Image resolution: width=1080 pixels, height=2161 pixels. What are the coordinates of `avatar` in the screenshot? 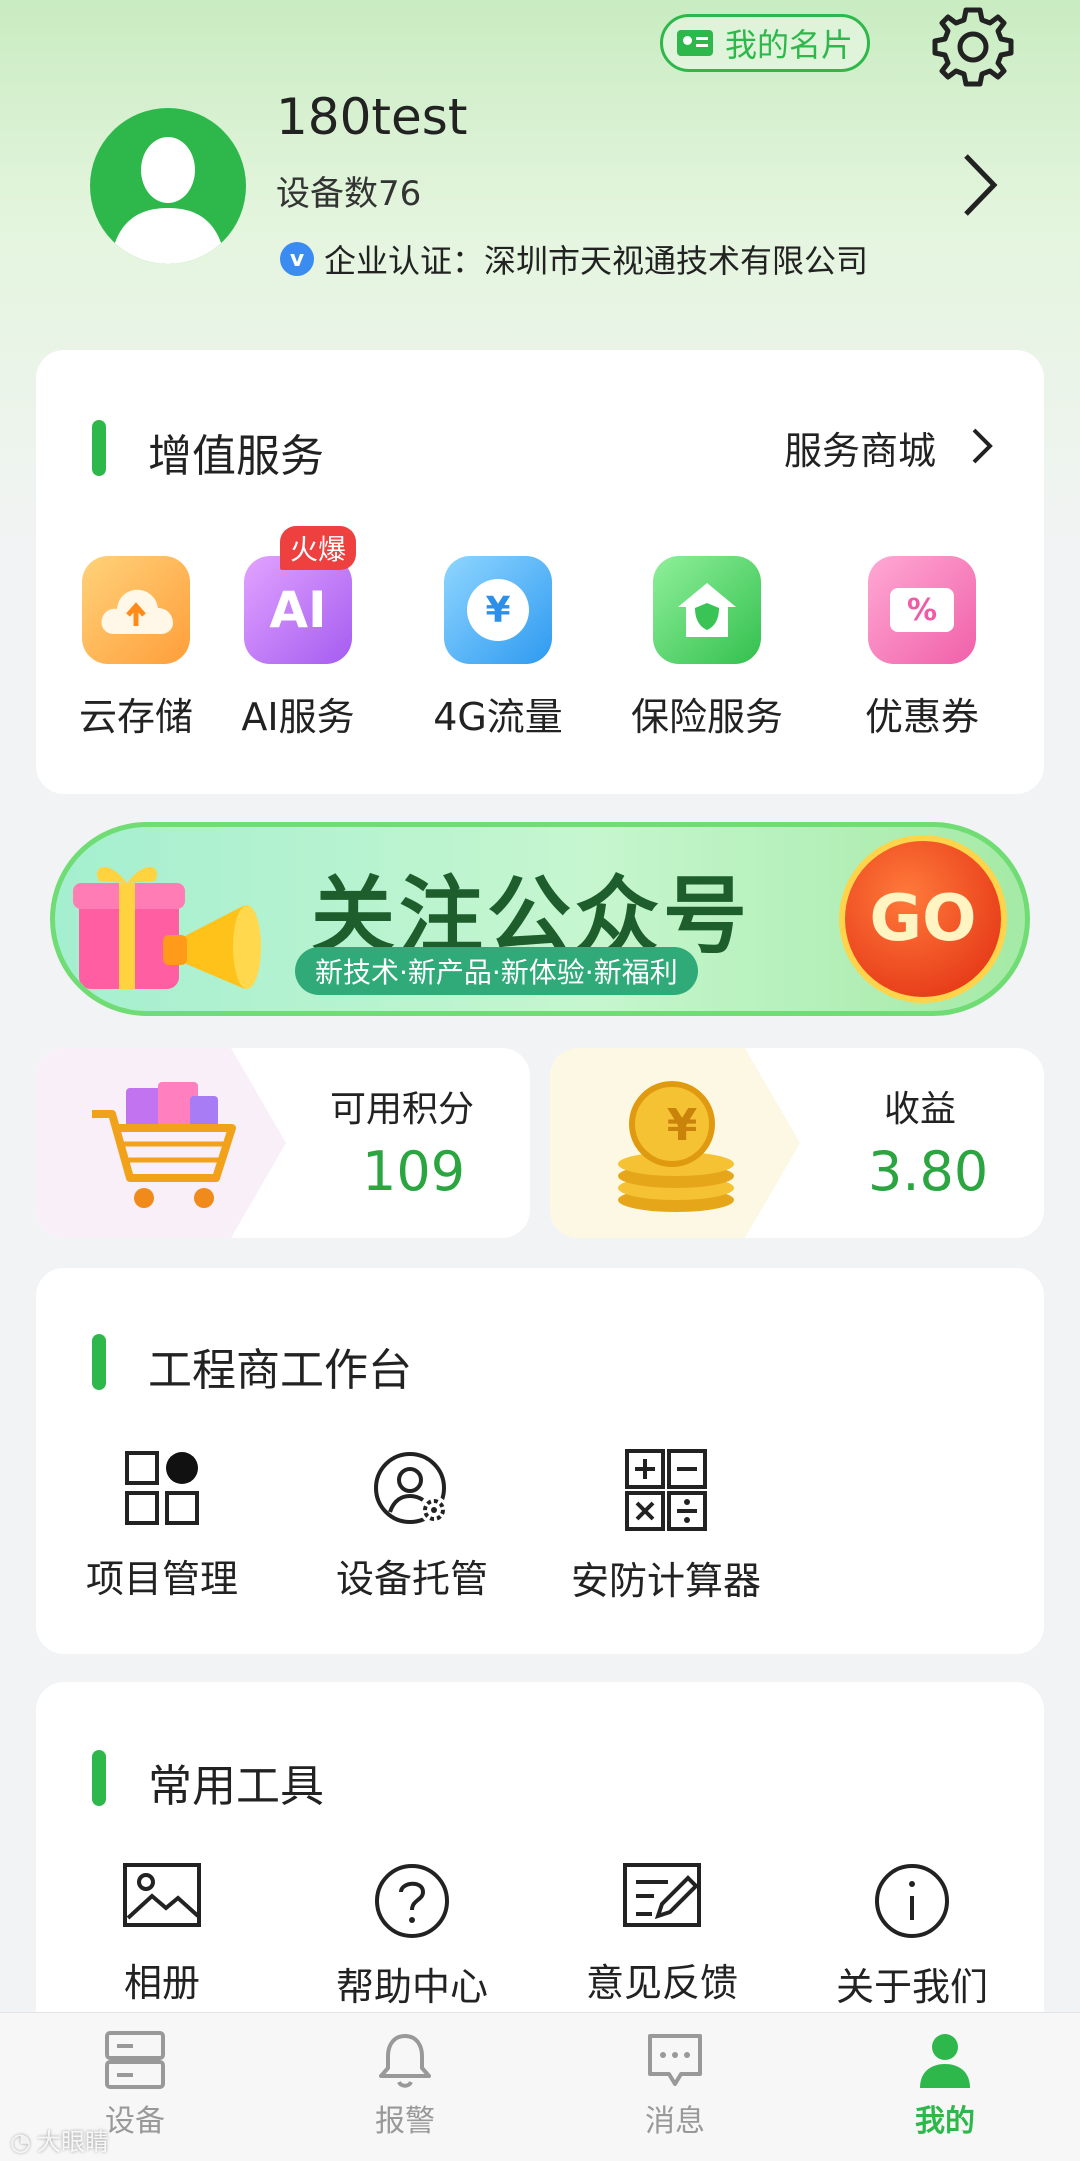 It's located at (168, 186).